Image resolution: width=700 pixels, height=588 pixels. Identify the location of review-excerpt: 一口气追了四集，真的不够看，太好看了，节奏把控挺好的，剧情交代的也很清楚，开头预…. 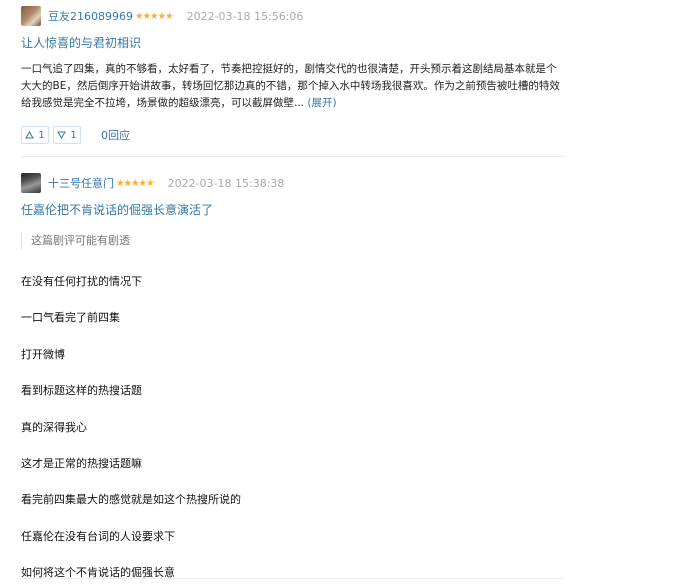
(293, 86).